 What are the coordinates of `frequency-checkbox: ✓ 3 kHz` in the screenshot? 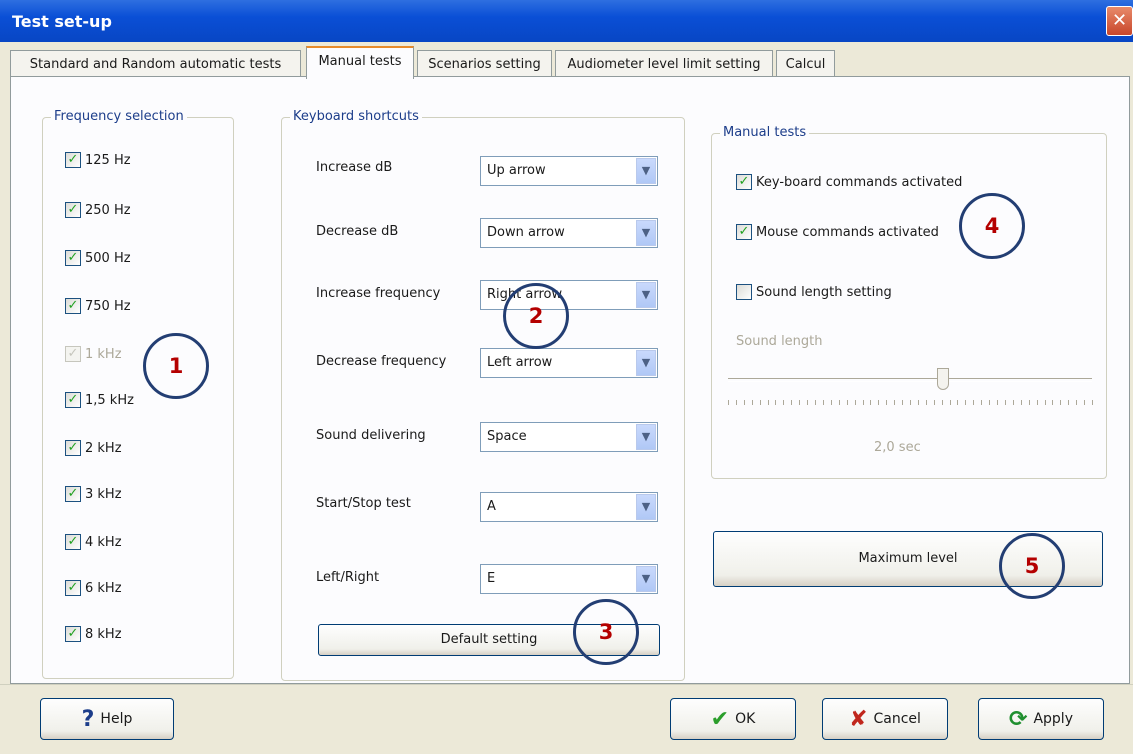 It's located at (93, 494).